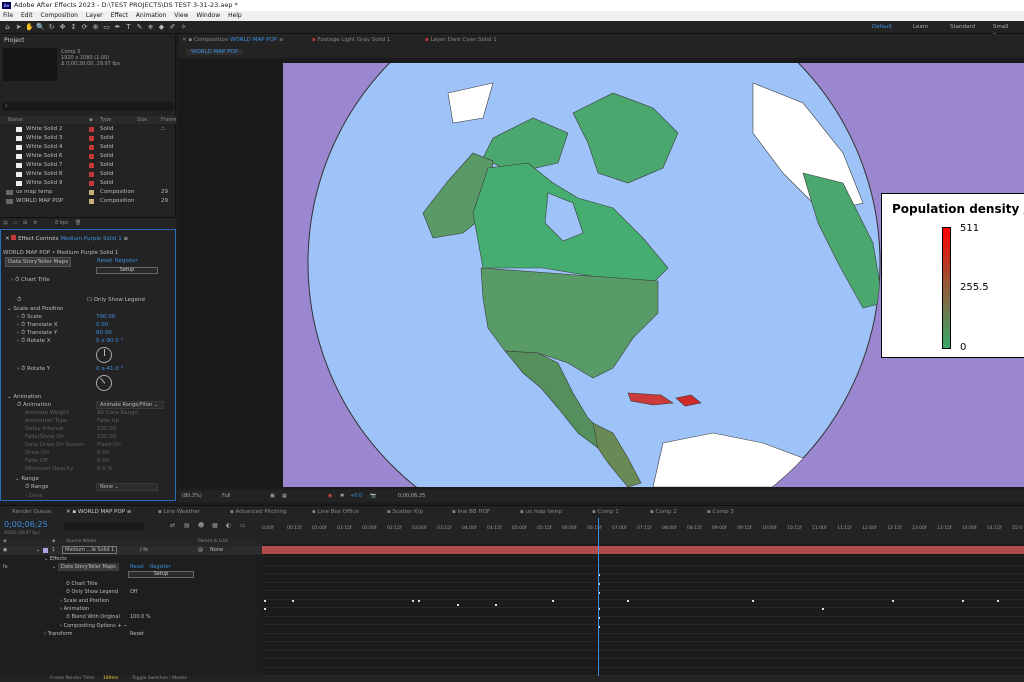  What do you see at coordinates (373, 496) in the screenshot?
I see `snapshot-icon: 📷` at bounding box center [373, 496].